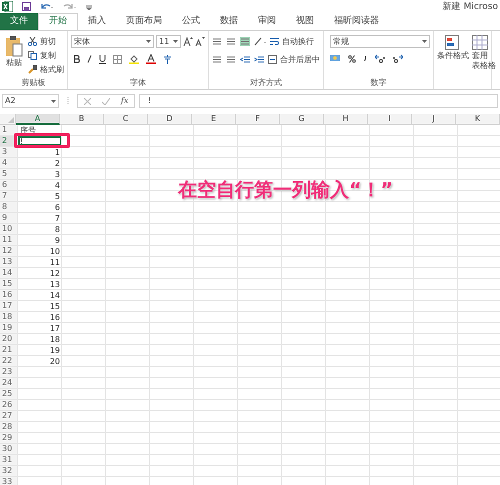 The width and height of the screenshot is (500, 485). What do you see at coordinates (124, 101) in the screenshot?
I see `function-button: fx` at bounding box center [124, 101].